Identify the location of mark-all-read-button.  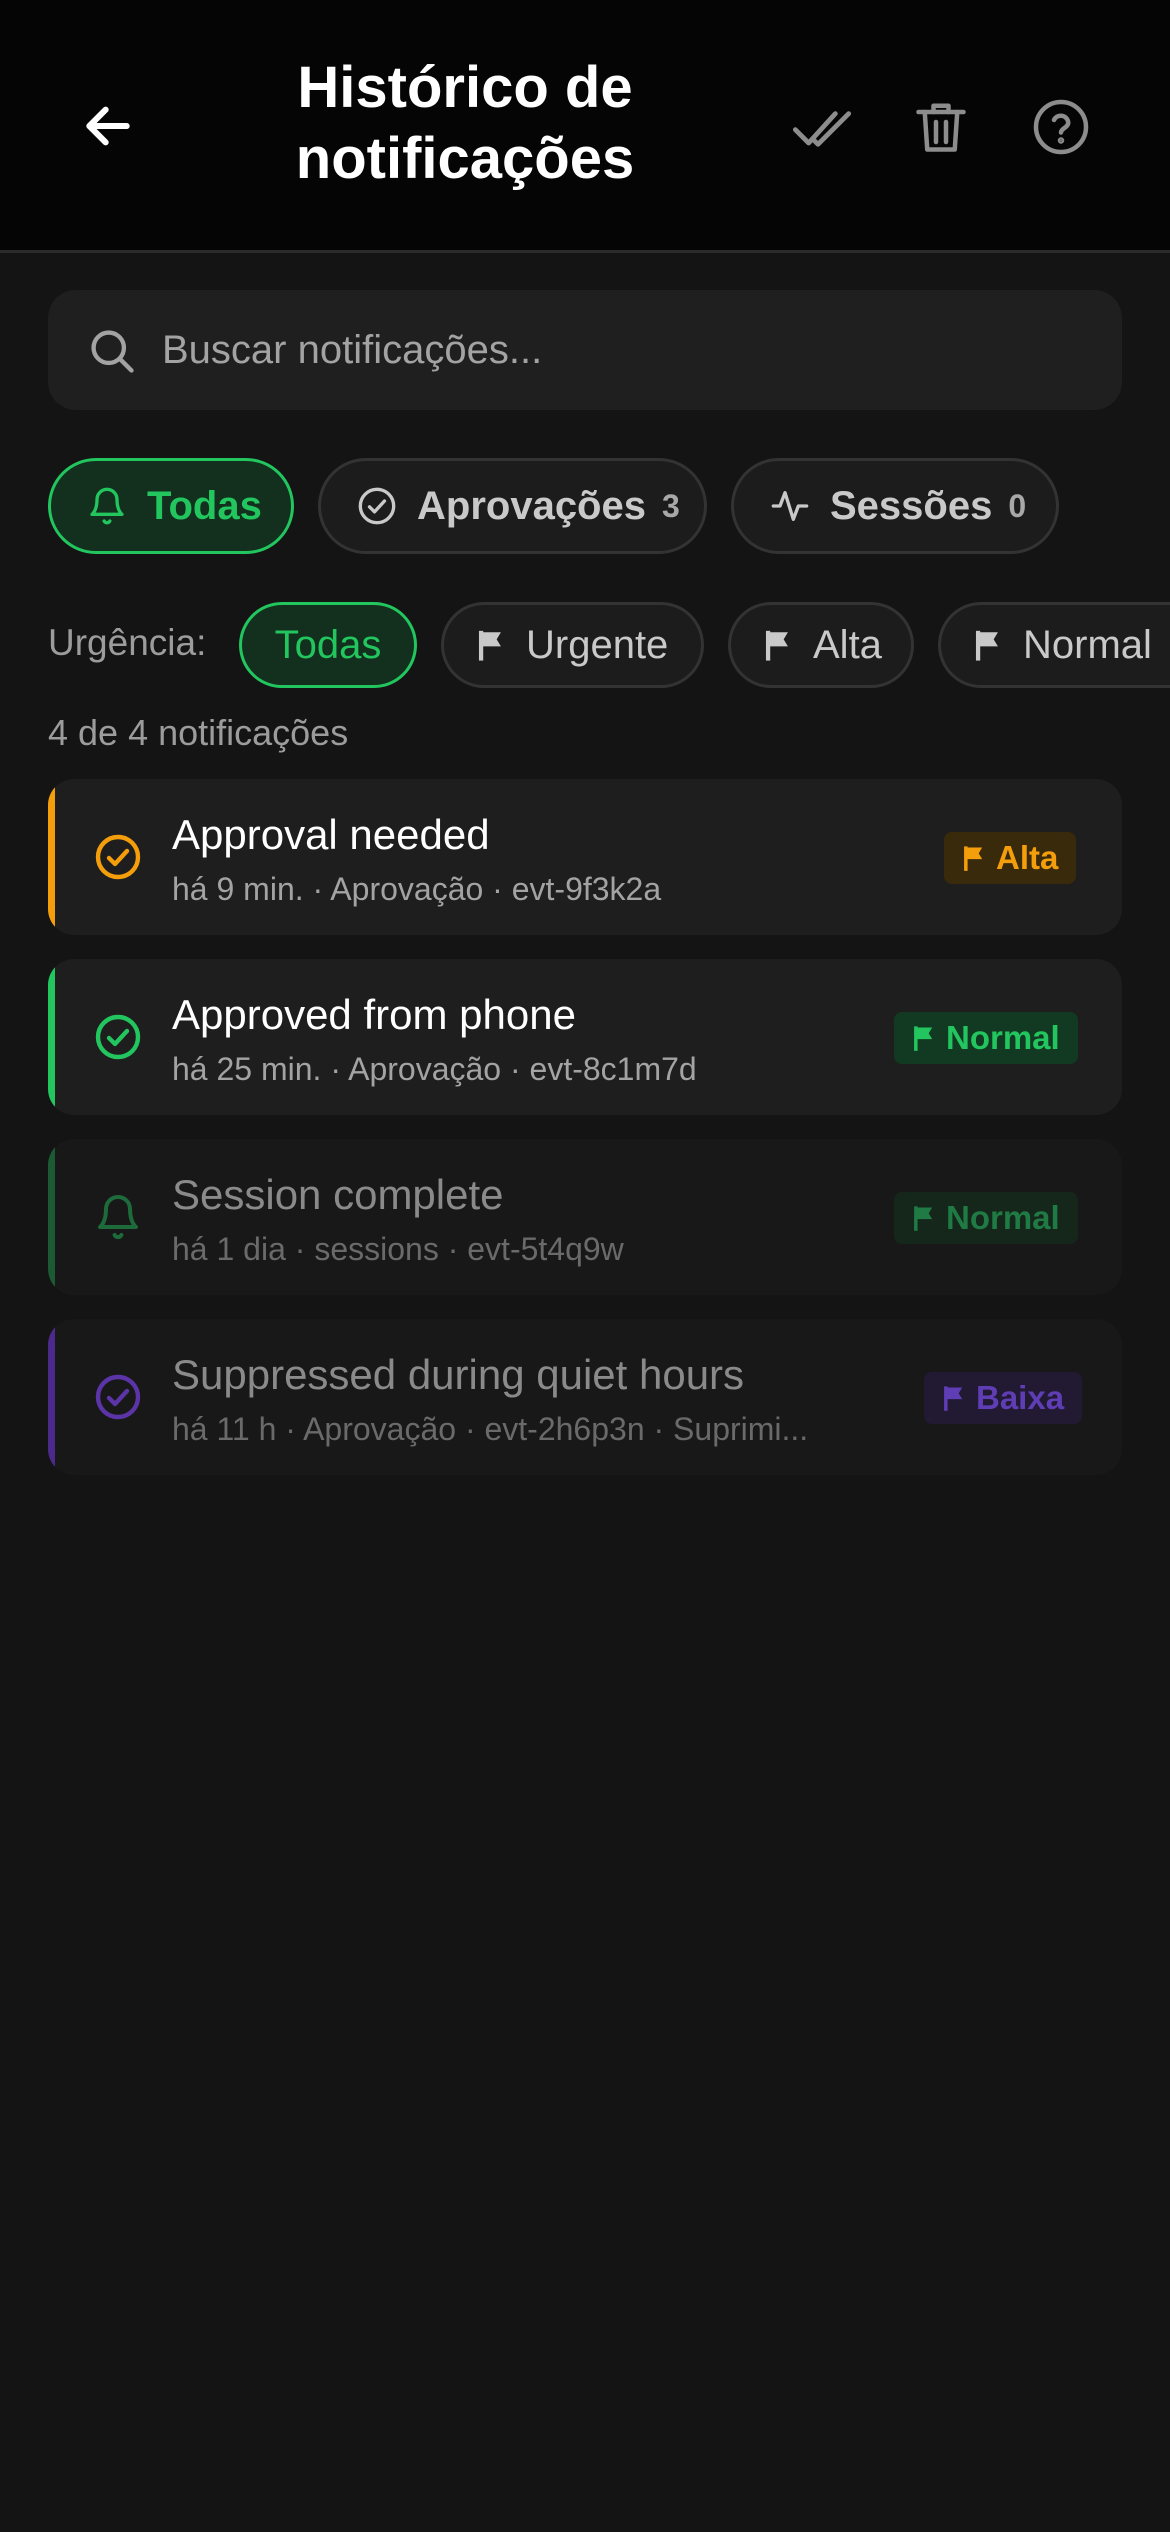
(822, 127).